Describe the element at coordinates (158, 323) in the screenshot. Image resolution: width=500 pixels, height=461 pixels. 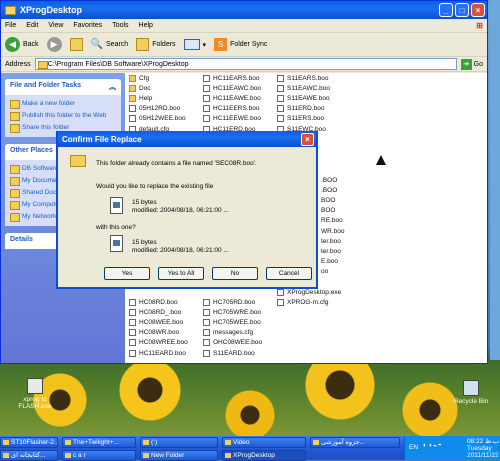
I see `file-item: HC08WEE.boo` at that location.